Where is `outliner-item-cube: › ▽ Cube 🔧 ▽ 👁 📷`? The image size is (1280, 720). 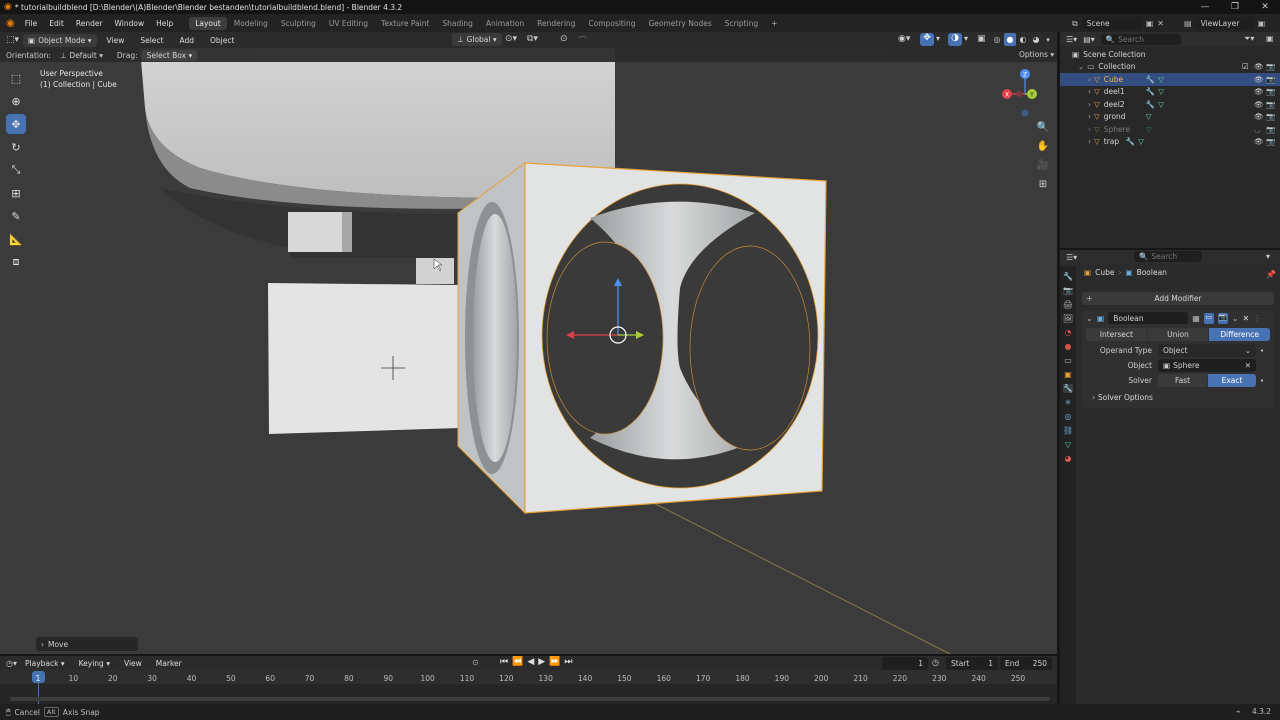
outliner-item-cube: › ▽ Cube 🔧 ▽ 👁 📷 is located at coordinates (1170, 79).